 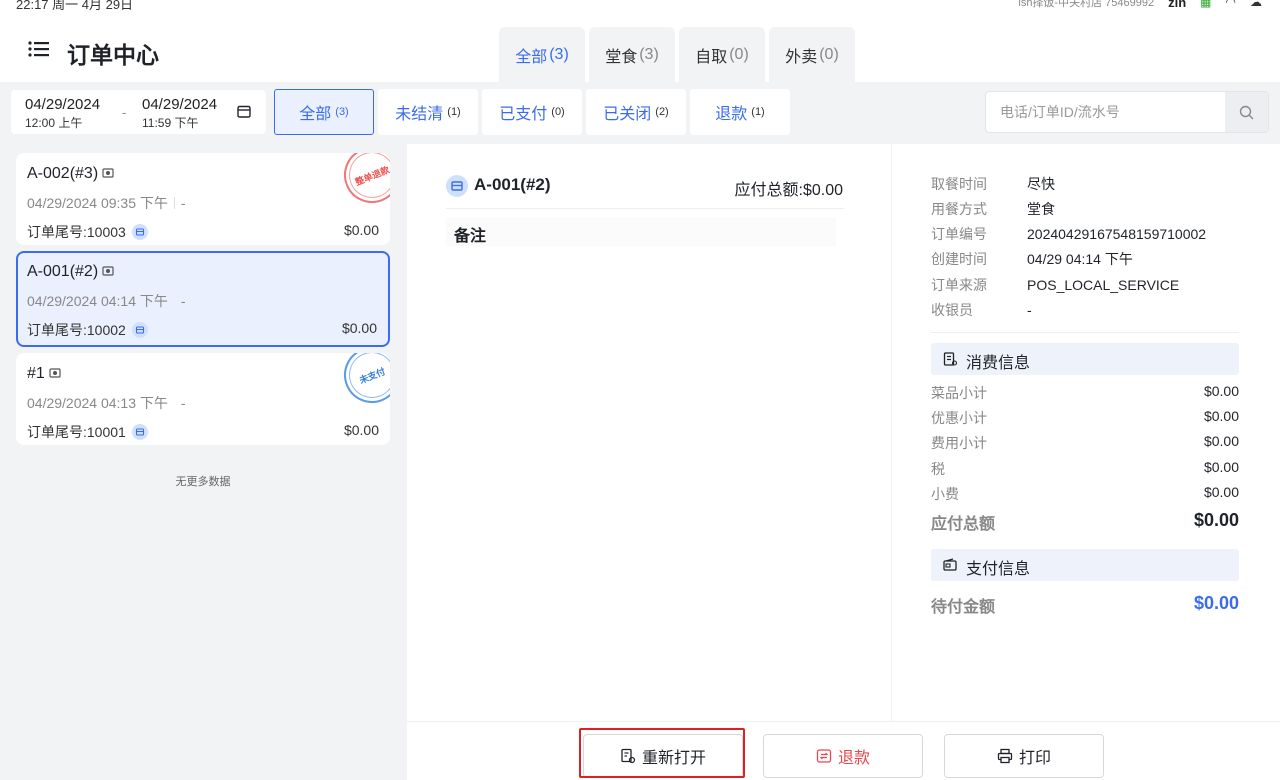 What do you see at coordinates (824, 756) in the screenshot?
I see `refund-icon` at bounding box center [824, 756].